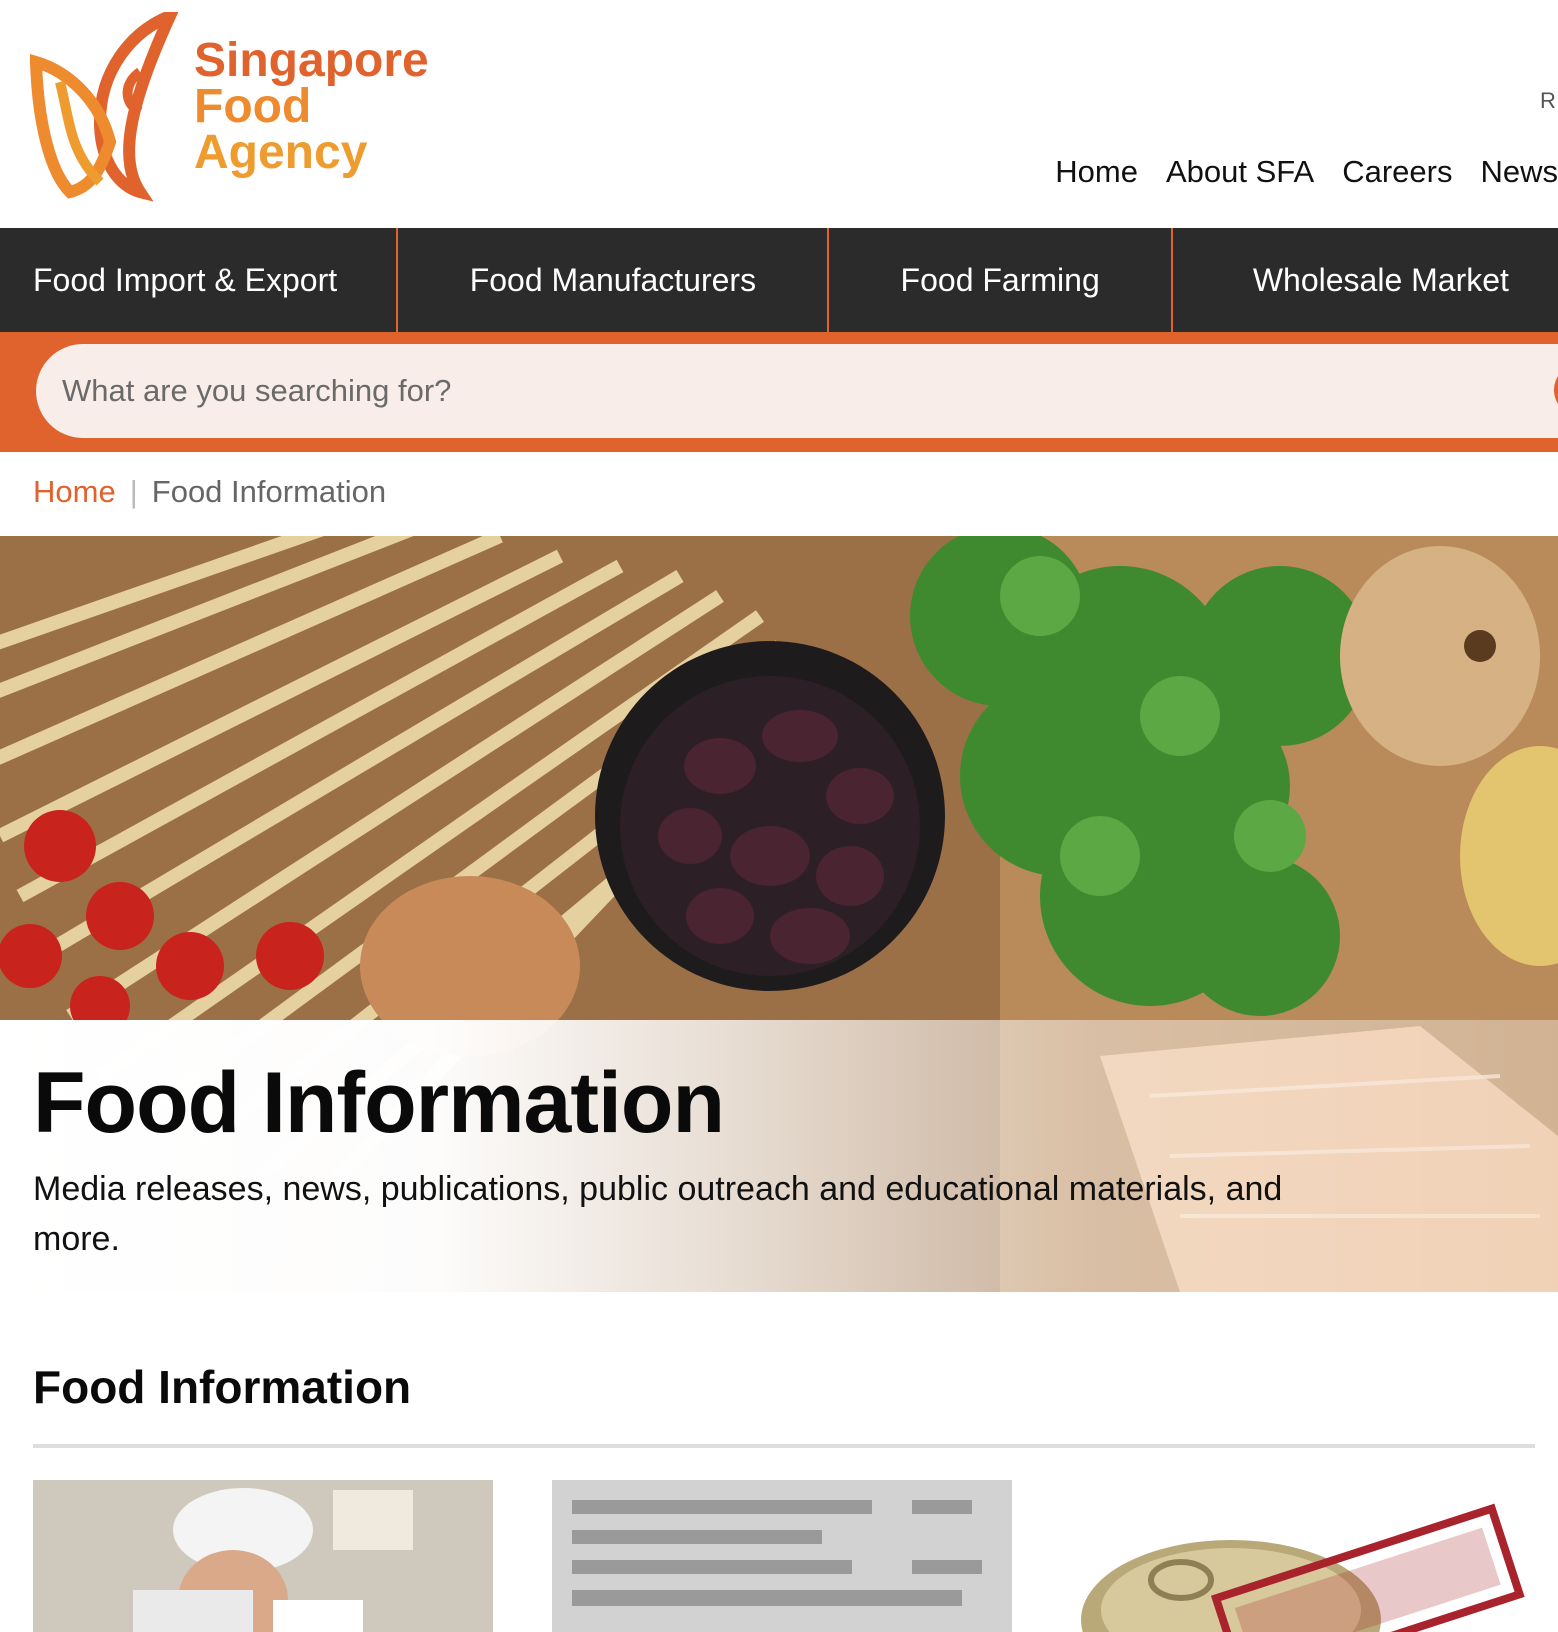 This screenshot has width=1558, height=1632. Describe the element at coordinates (253, 106) in the screenshot. I see `logo-line-2: Food` at that location.